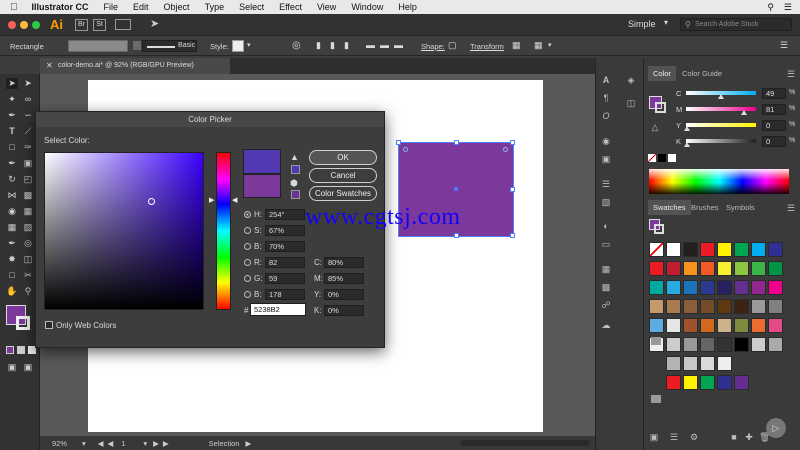  I want to click on app-name-menu: Illustrator CC, so click(60, 7).